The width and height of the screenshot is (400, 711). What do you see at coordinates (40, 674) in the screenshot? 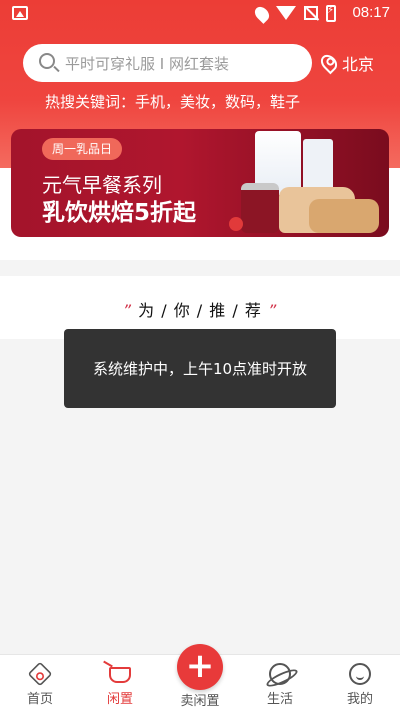
I see `home-icon` at bounding box center [40, 674].